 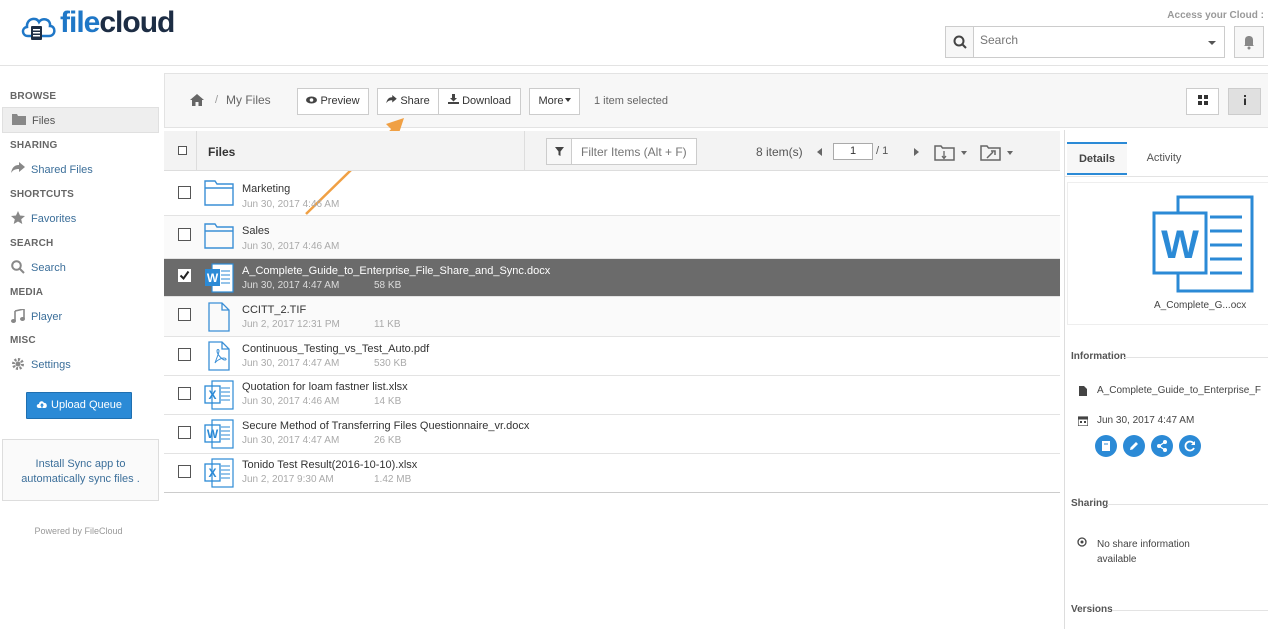 What do you see at coordinates (1097, 158) in the screenshot?
I see `tab-details: Details` at bounding box center [1097, 158].